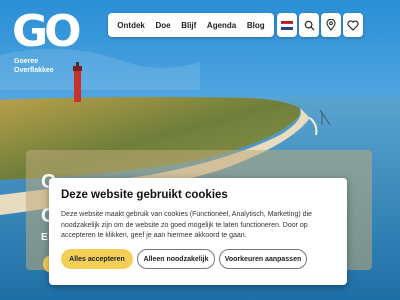 This screenshot has height=300, width=400. What do you see at coordinates (162, 25) in the screenshot?
I see `nav-item-doe: Doe` at bounding box center [162, 25].